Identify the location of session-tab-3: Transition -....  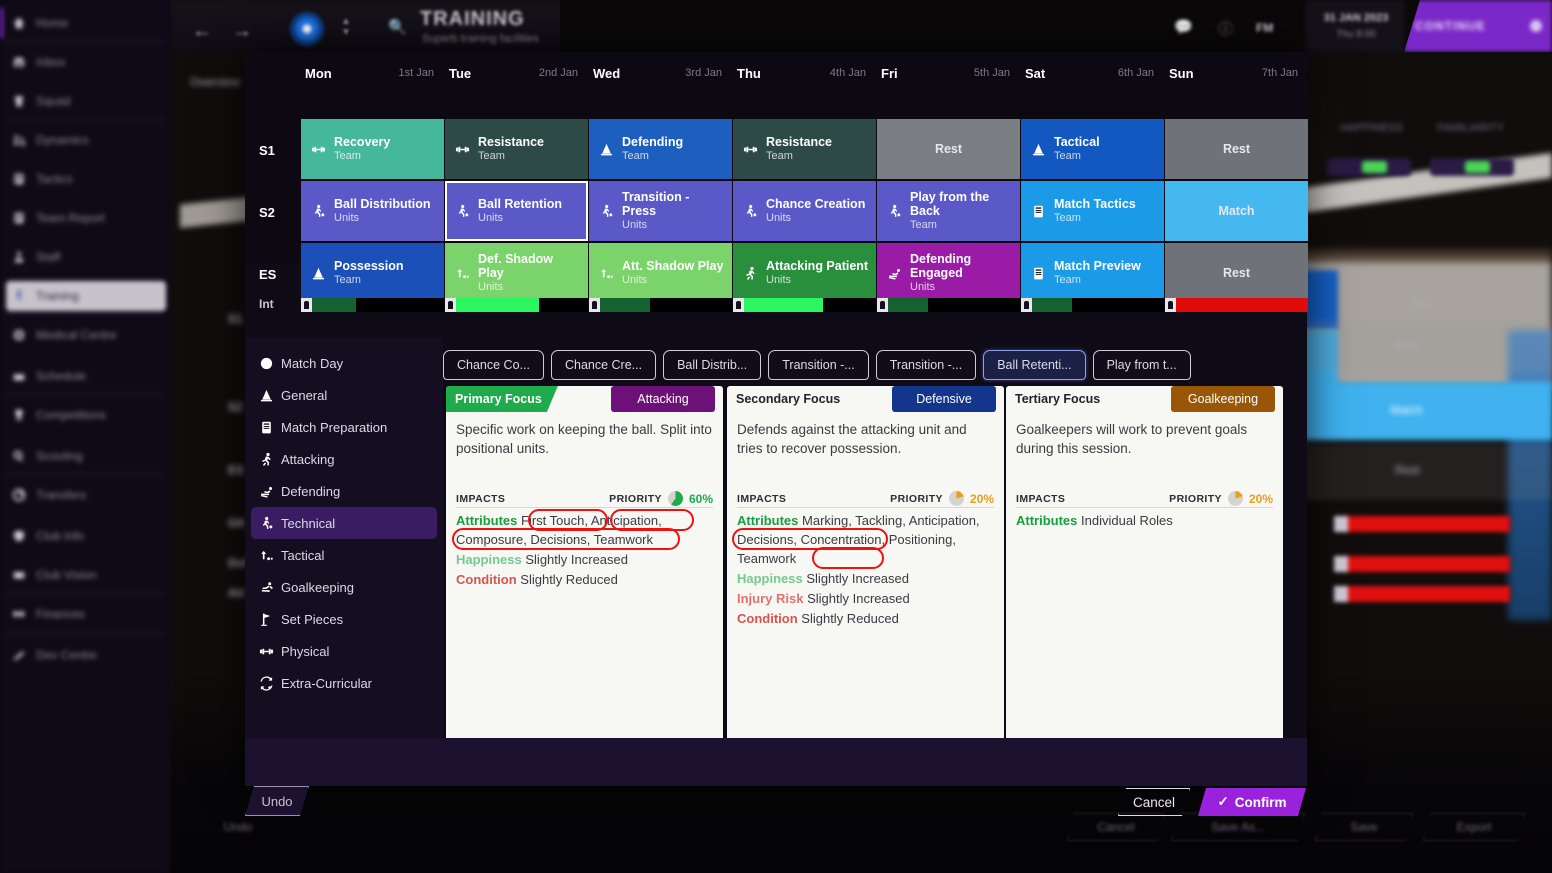
(818, 365).